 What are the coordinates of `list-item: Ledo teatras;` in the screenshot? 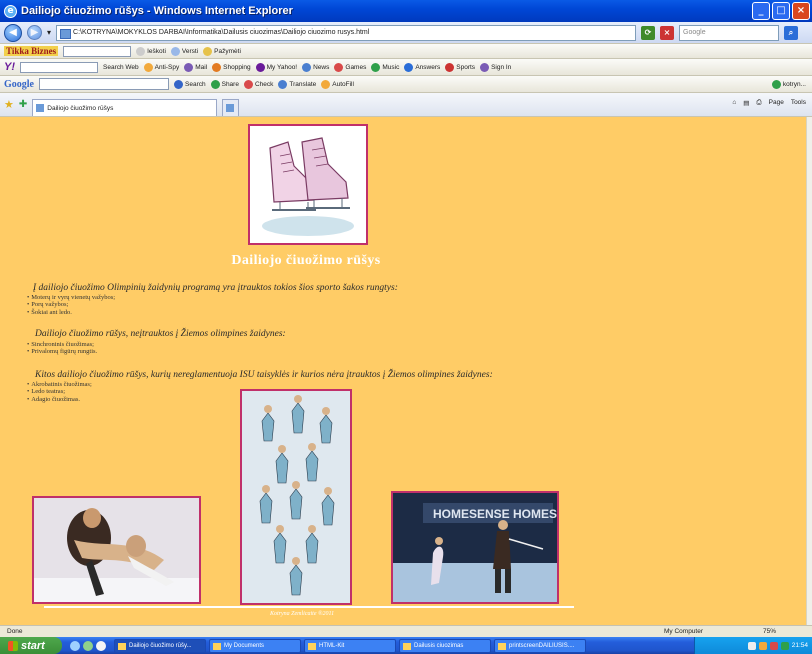 It's located at (59, 391).